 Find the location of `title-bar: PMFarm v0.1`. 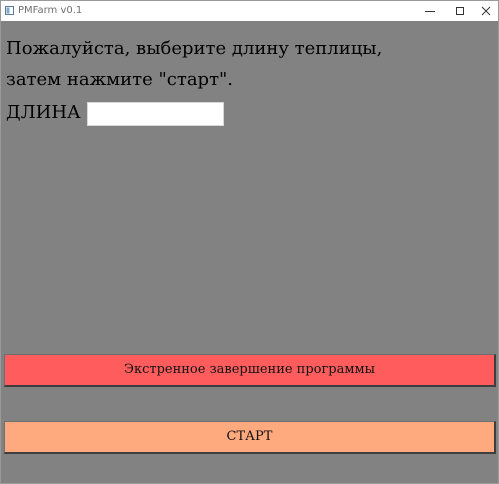

title-bar: PMFarm v0.1 is located at coordinates (249, 11).